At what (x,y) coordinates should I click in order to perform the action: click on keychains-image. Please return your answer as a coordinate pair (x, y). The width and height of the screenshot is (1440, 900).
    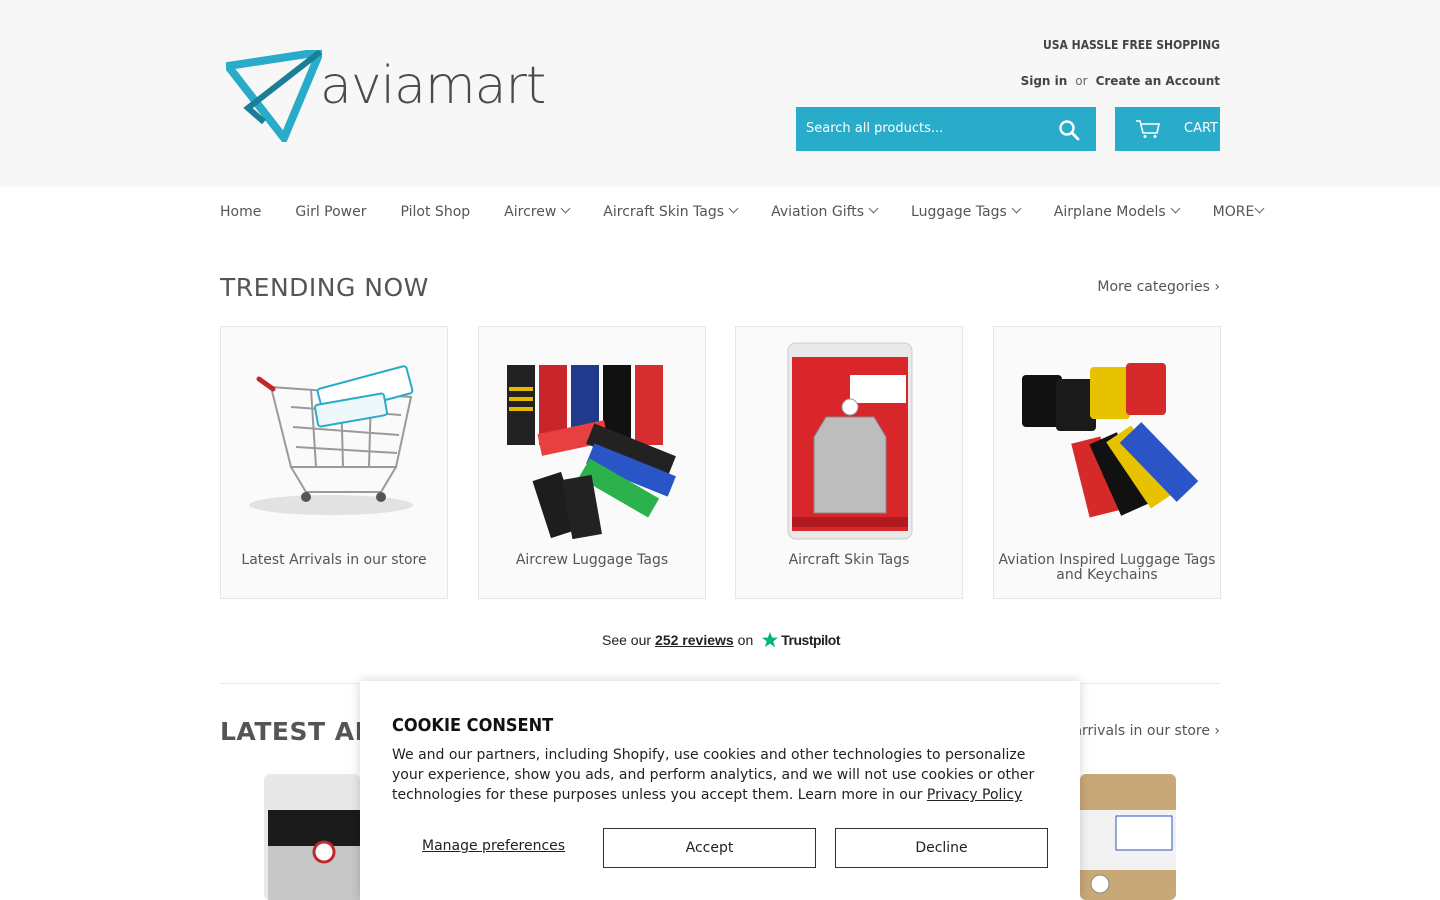
    Looking at the image, I should click on (1110, 440).